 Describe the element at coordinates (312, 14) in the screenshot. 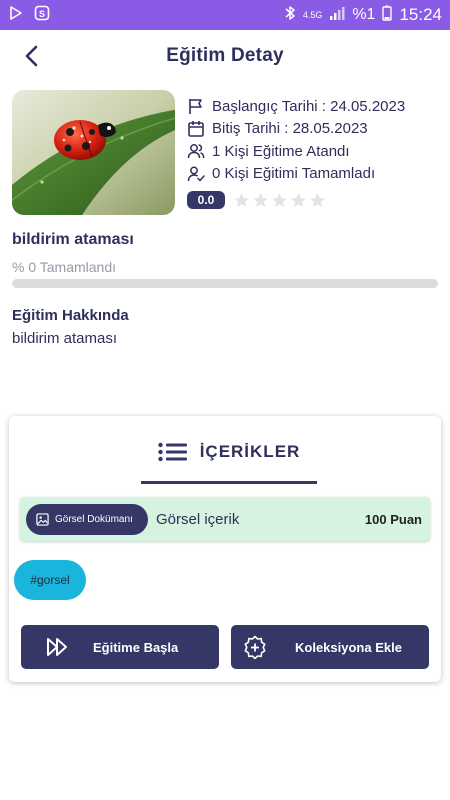

I see `network-type: 4.5G` at that location.